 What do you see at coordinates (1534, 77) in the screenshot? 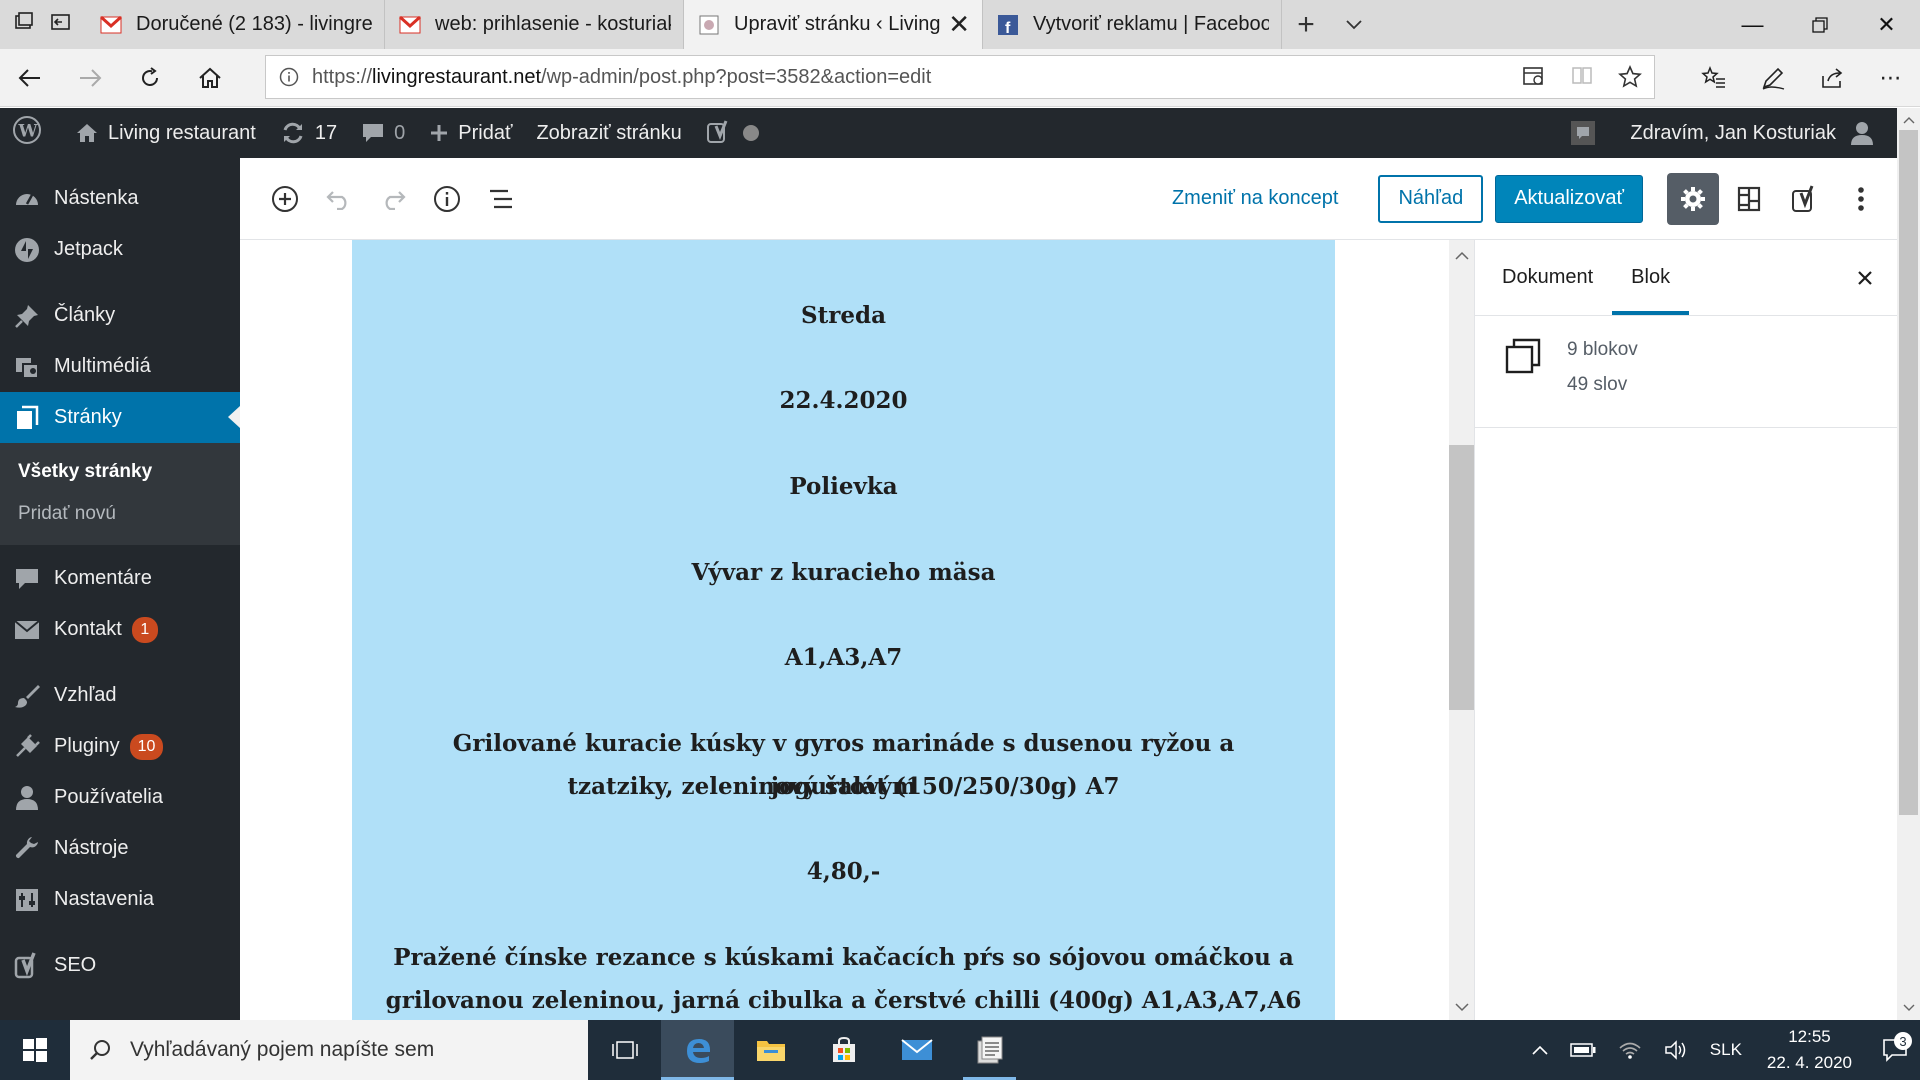
I see `add-to-collection-icon` at bounding box center [1534, 77].